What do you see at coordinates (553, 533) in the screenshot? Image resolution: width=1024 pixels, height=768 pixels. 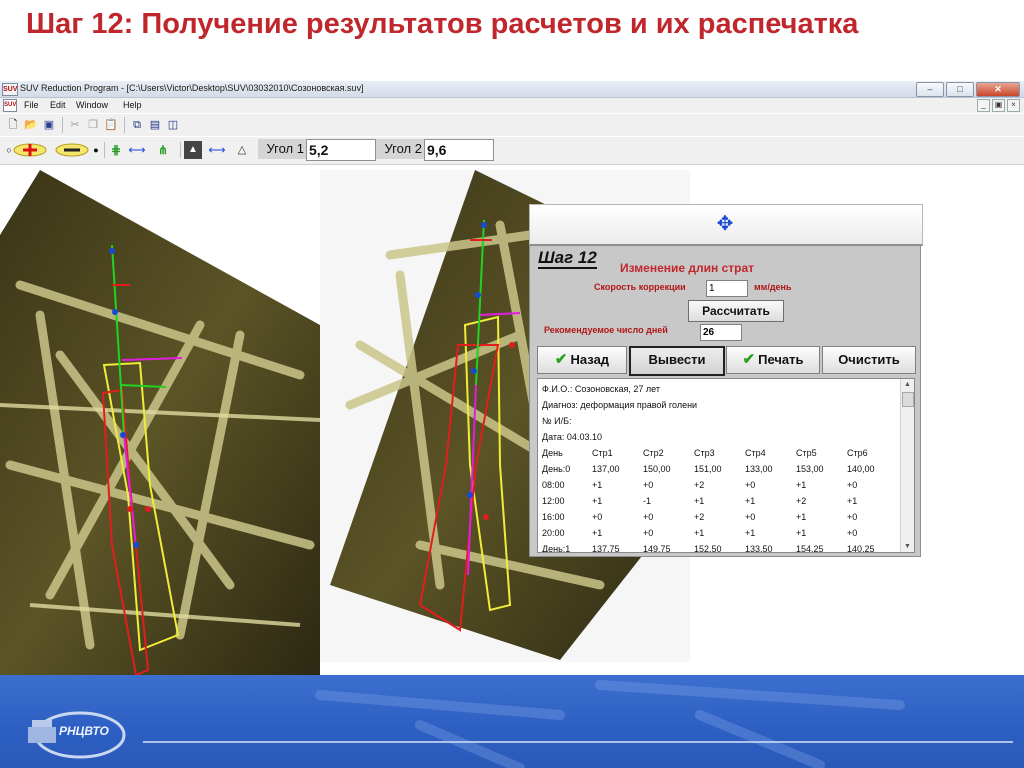 I see `table-cell: 20:00` at bounding box center [553, 533].